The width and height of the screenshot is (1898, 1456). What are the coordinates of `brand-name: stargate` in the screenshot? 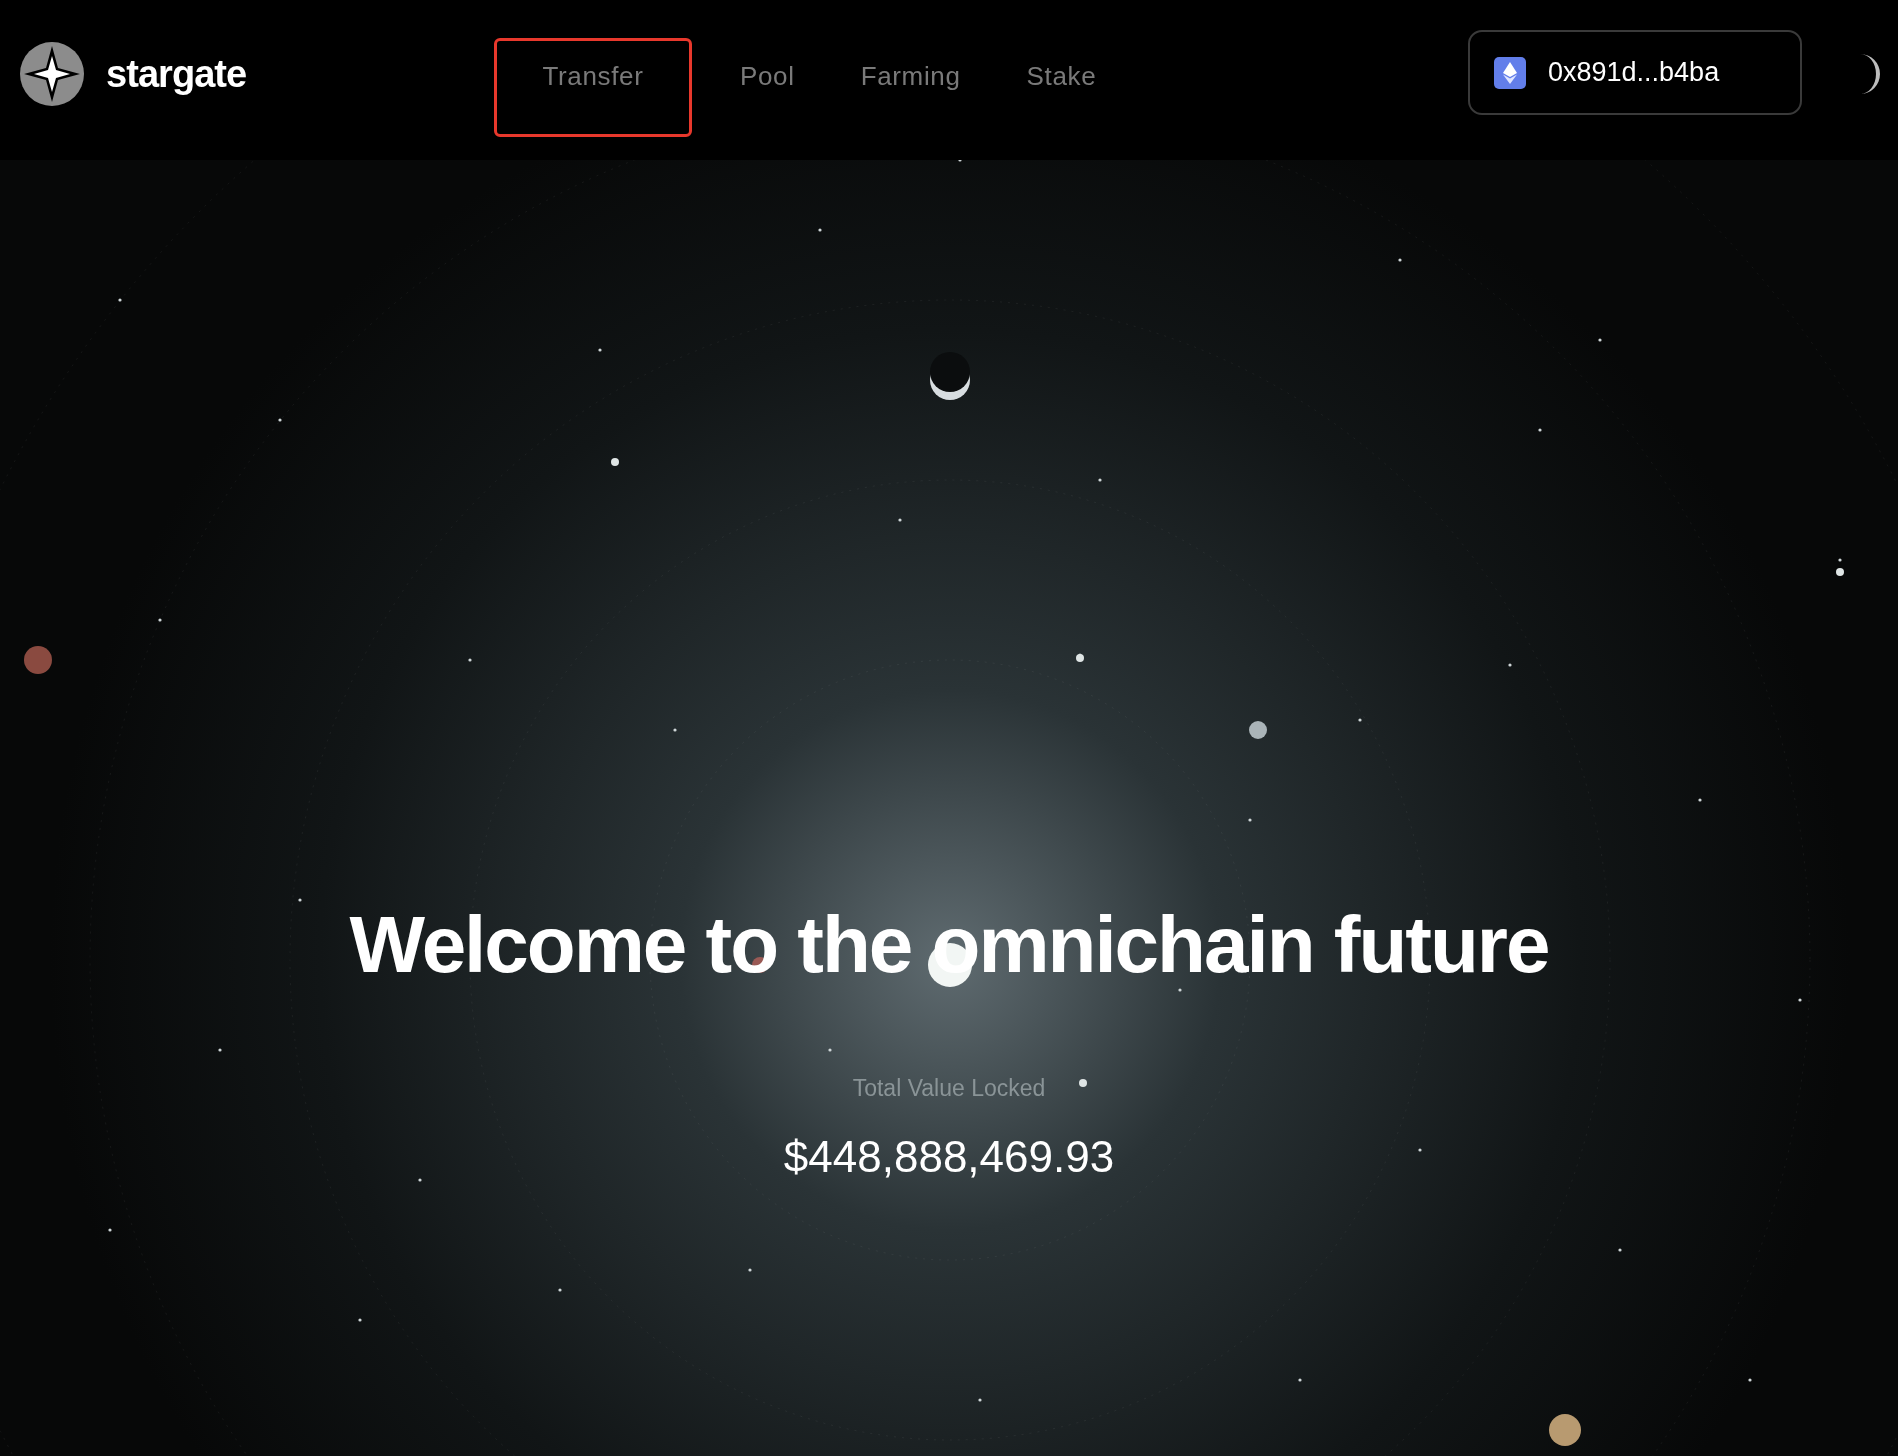 It's located at (176, 74).